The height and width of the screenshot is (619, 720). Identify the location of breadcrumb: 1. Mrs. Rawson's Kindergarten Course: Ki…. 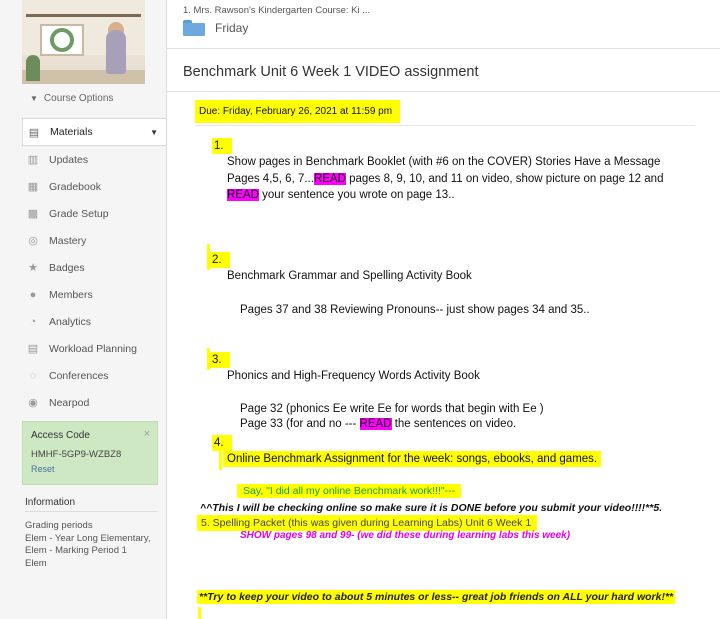
(276, 10).